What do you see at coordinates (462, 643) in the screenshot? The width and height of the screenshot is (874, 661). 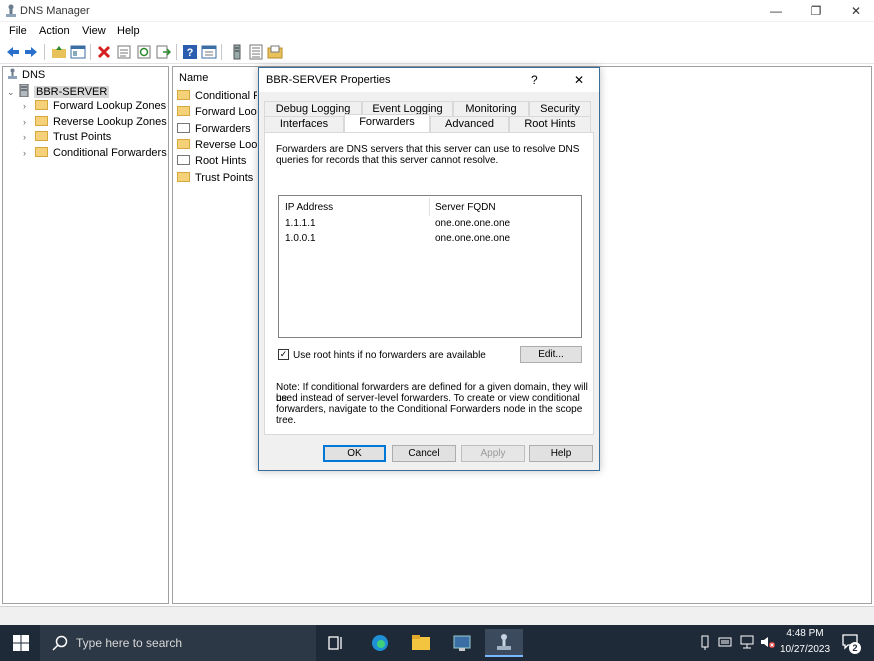 I see `server-manager-taskbar-button` at bounding box center [462, 643].